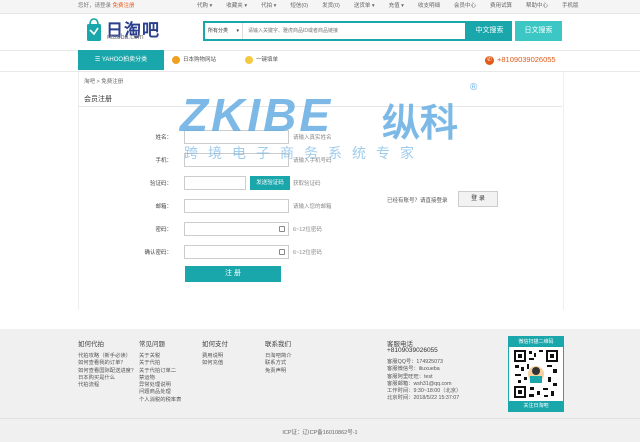 The image size is (640, 442). Describe the element at coordinates (163, 161) in the screenshot. I see `mobile-label: 手机：` at that location.